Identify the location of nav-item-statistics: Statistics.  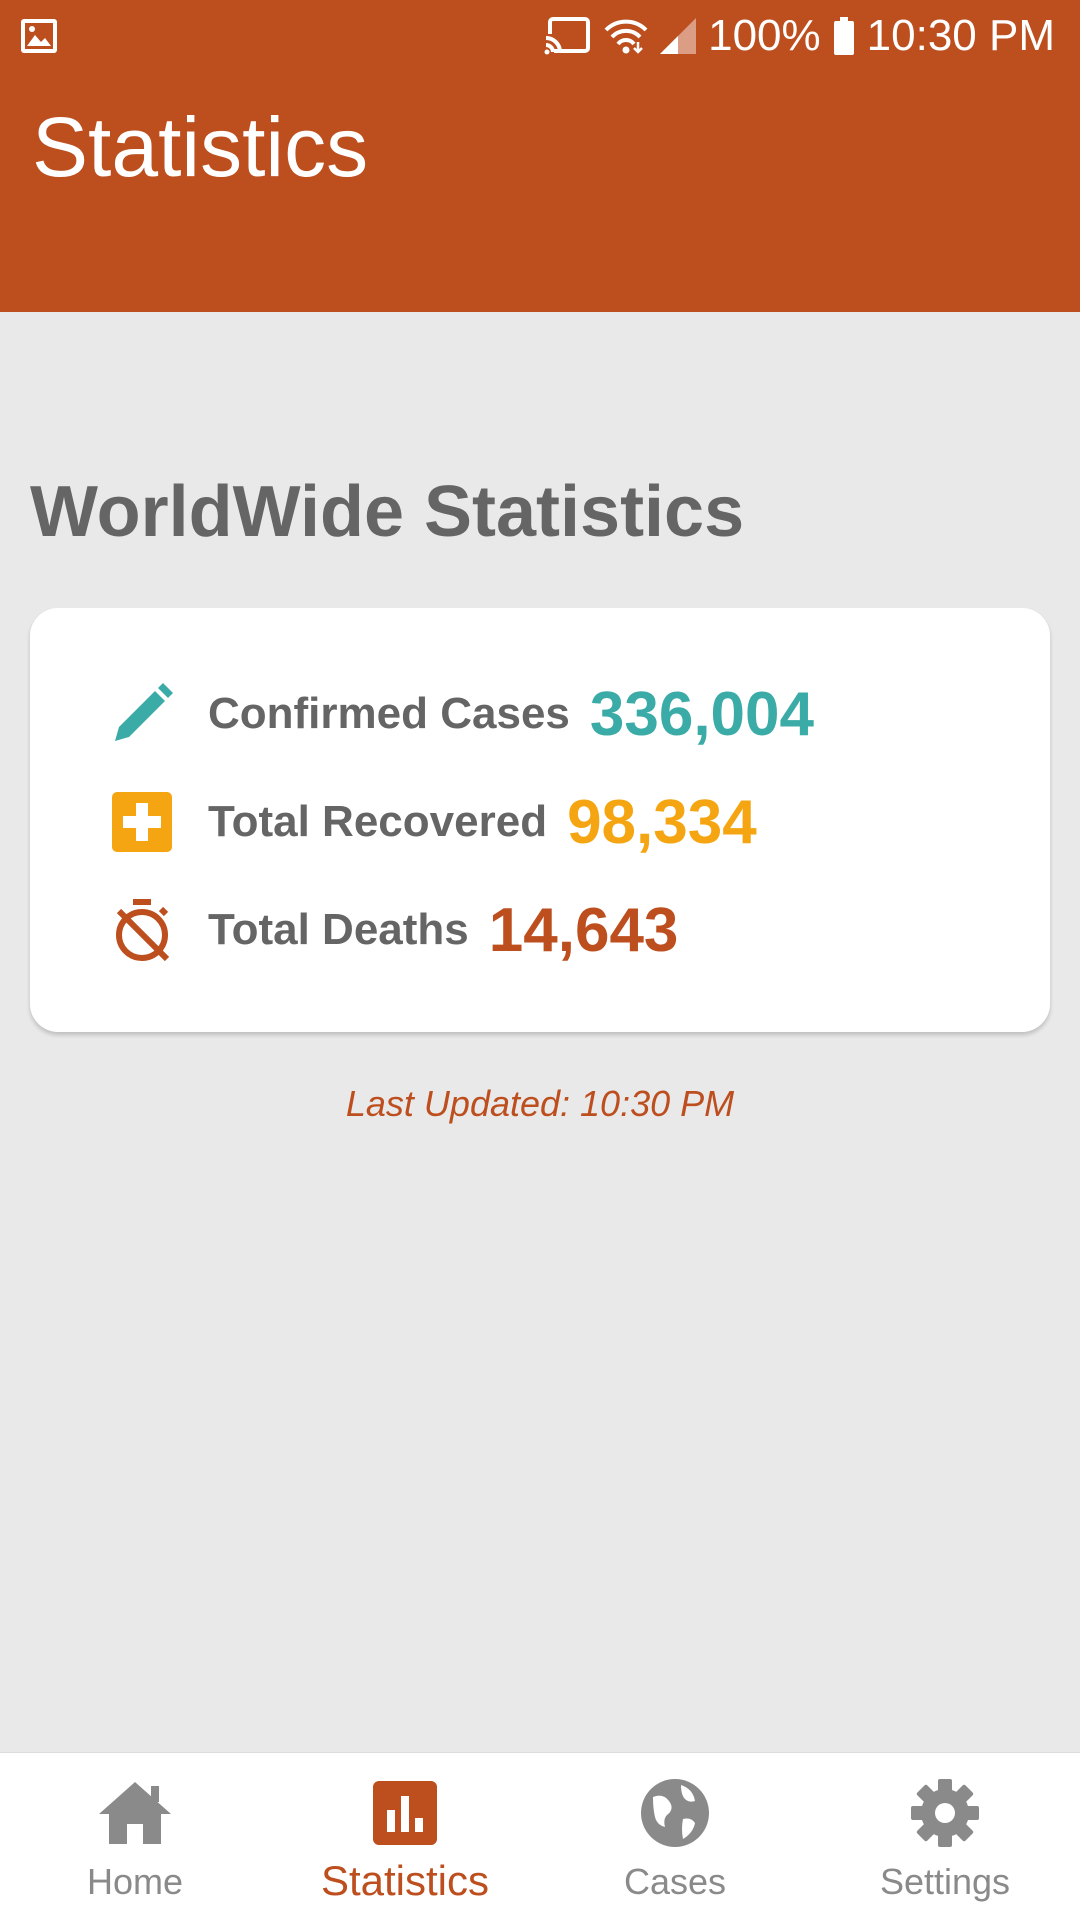
(405, 1837).